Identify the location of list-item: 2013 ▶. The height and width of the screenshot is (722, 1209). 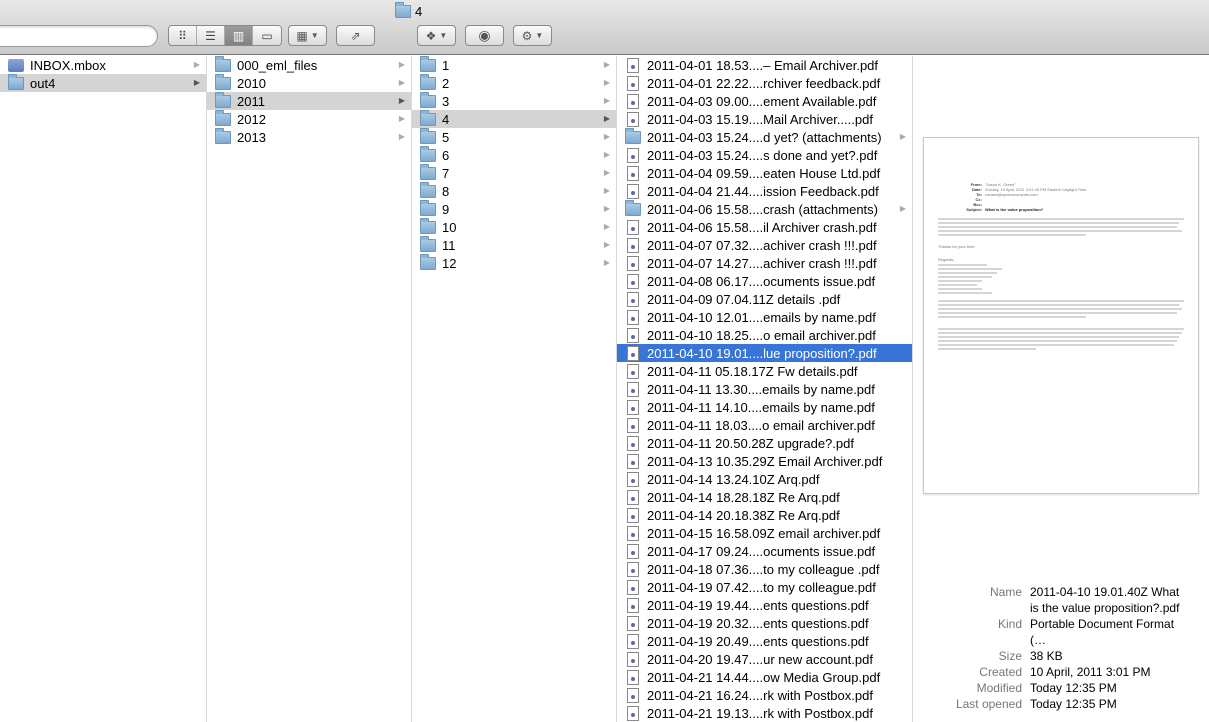
(309, 136).